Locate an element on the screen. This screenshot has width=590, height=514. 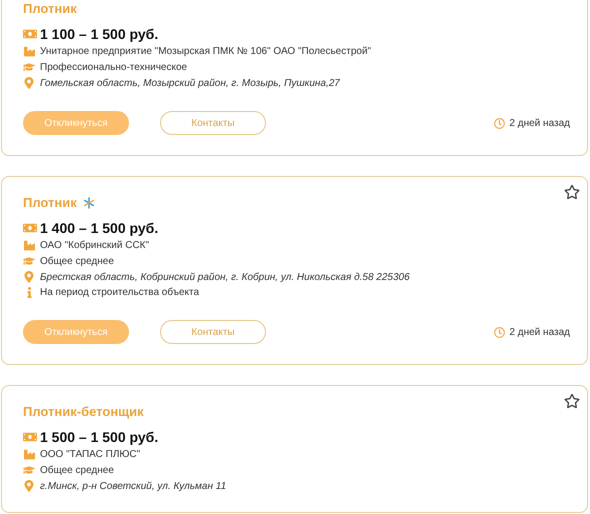
vacancy-title: Плотник-бетонщик is located at coordinates (83, 411).